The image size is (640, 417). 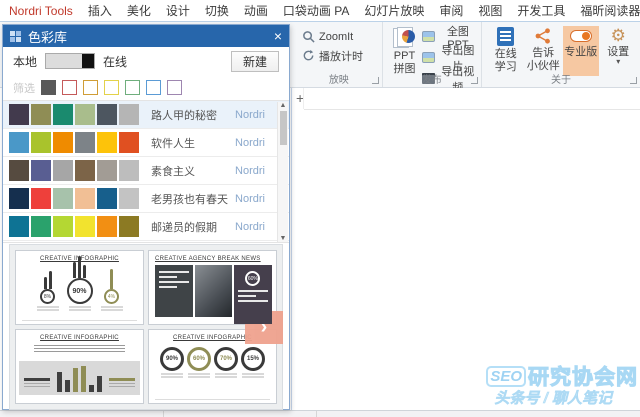 I want to click on watermark-title: 研究协会网, so click(x=583, y=378).